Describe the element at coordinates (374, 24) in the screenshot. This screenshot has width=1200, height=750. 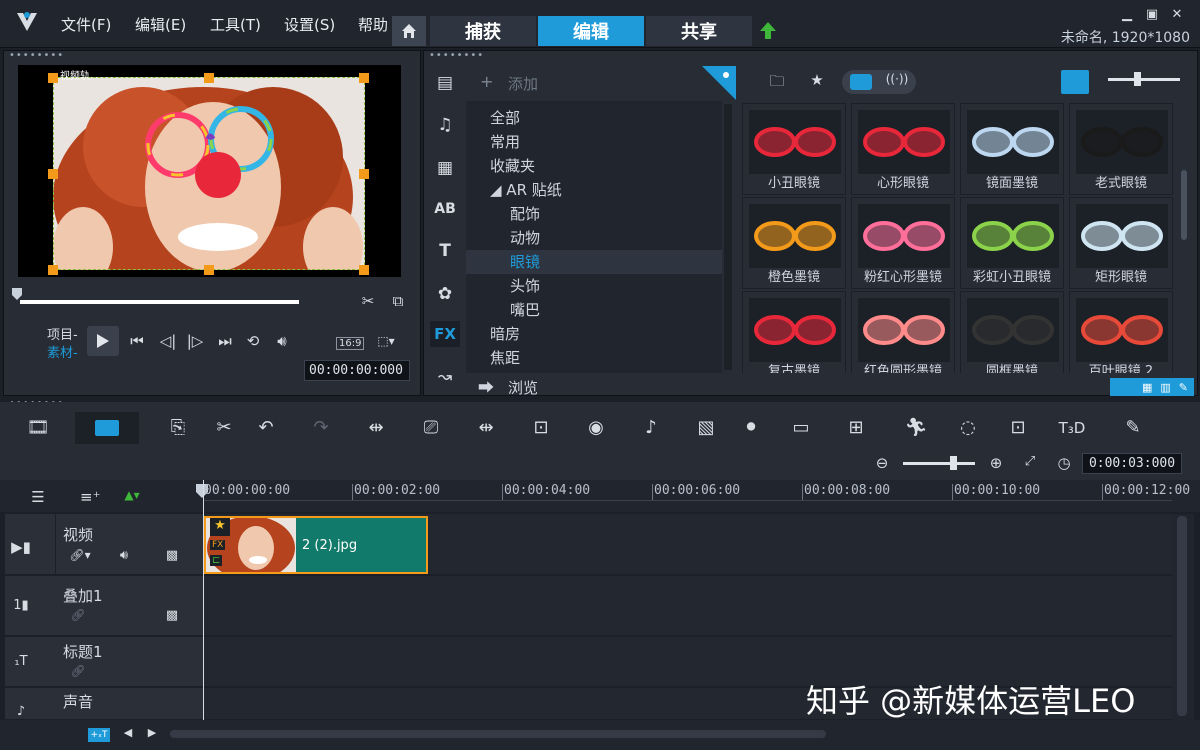
I see `menu-help: 帮助` at that location.